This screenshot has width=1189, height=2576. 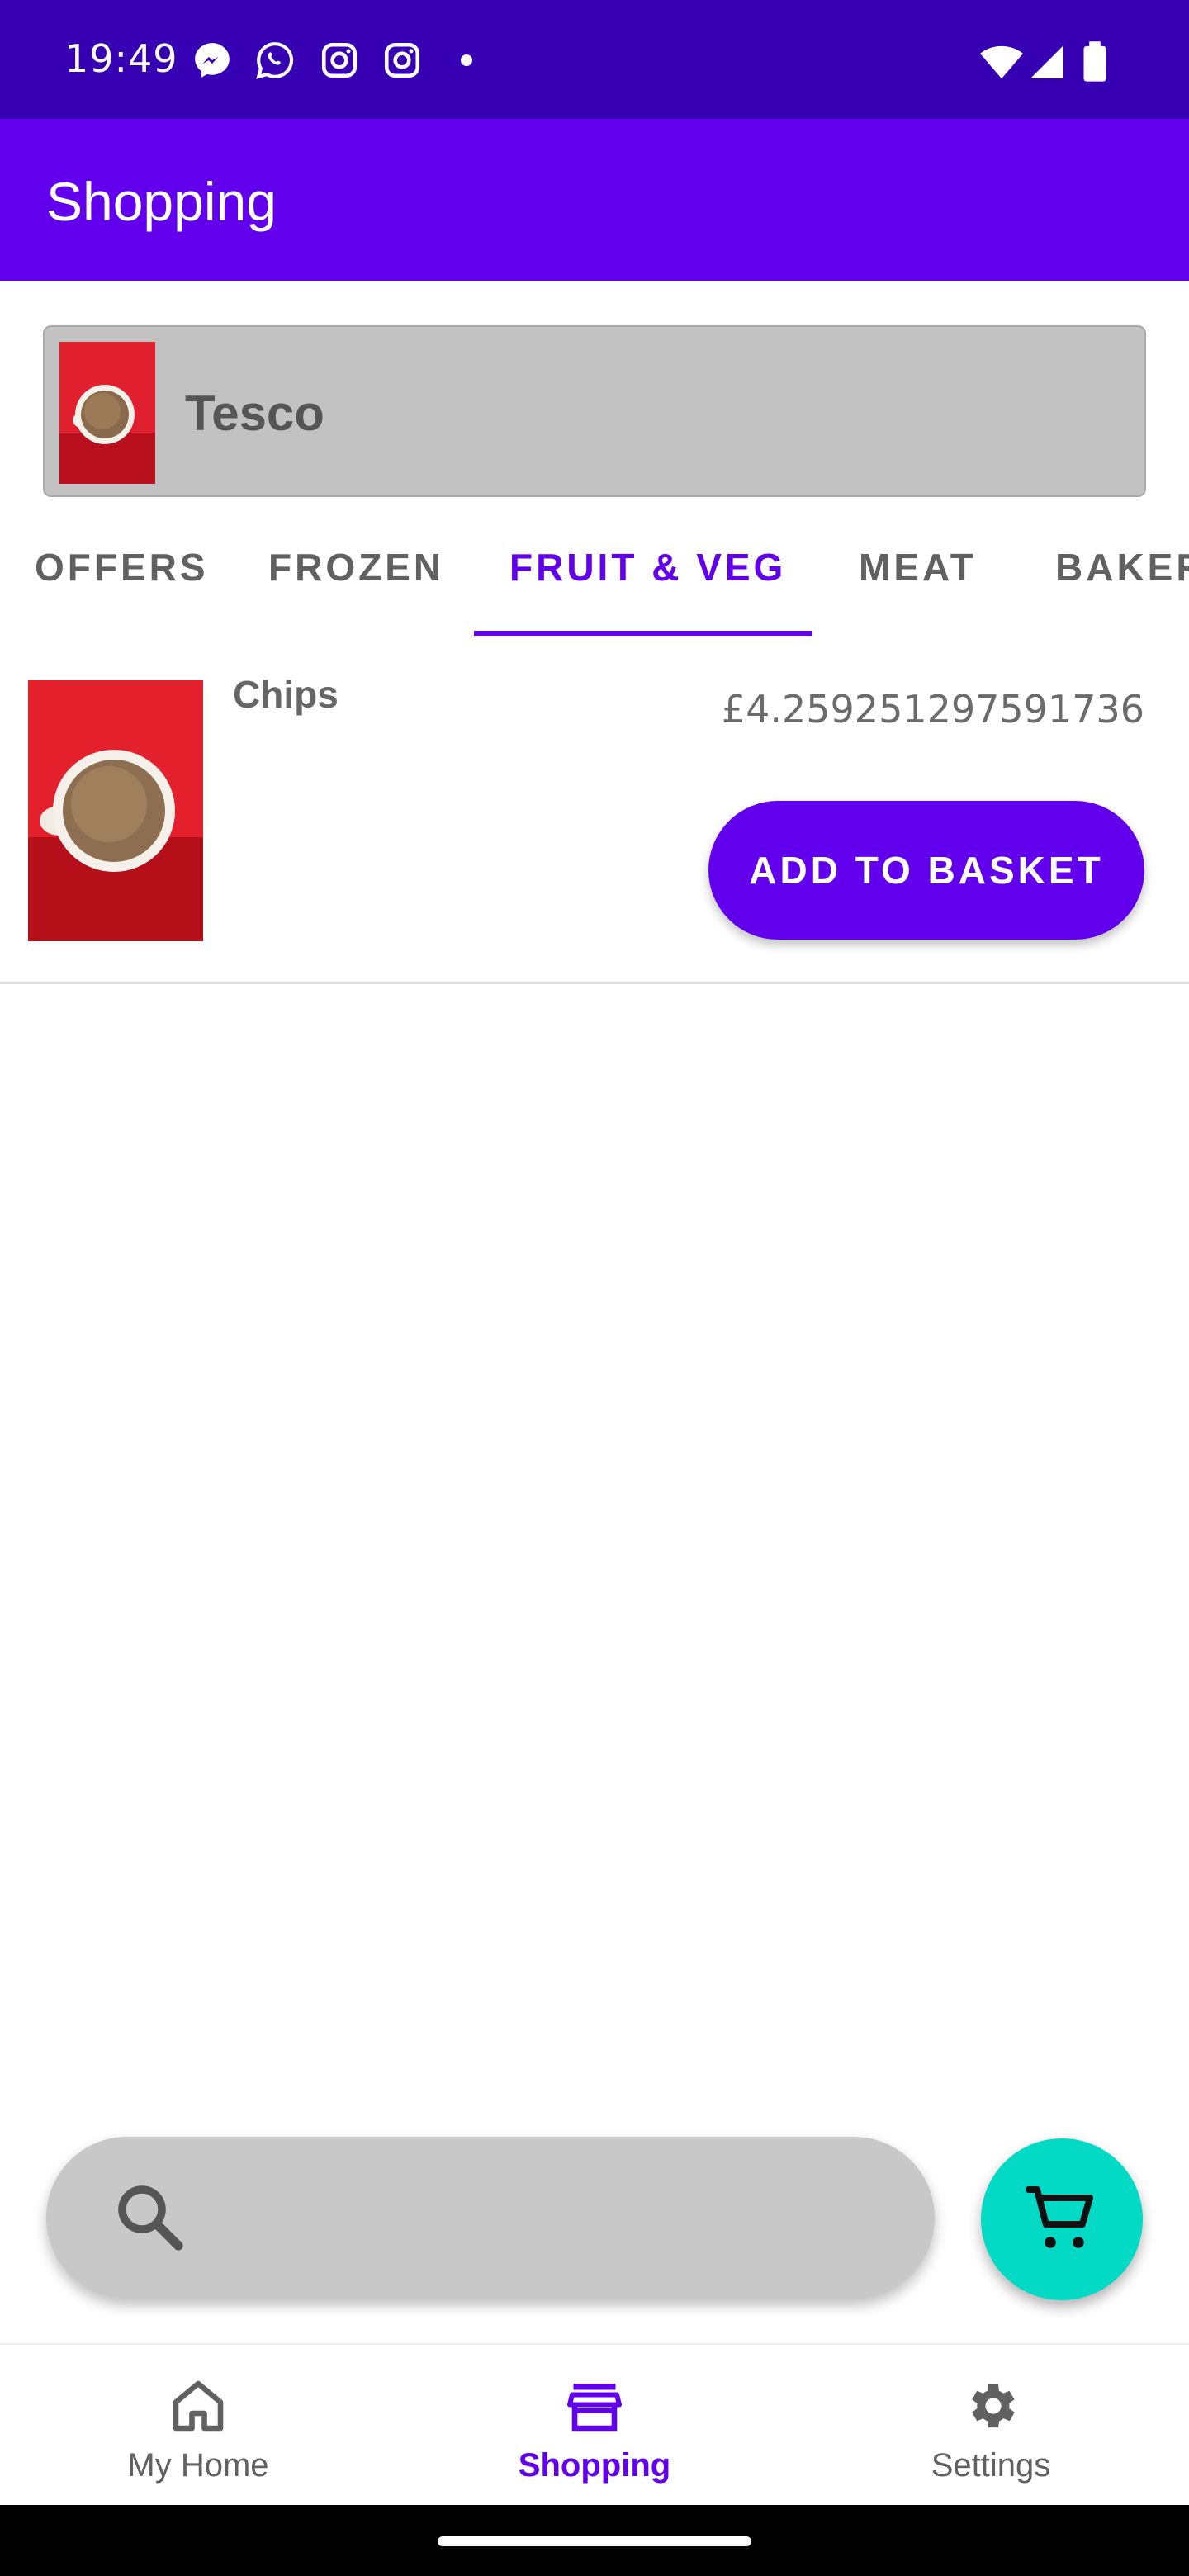 I want to click on category-tabs: OFFERS FROZEN FRUIT & VEG MEAT BAKERY, so click(x=594, y=579).